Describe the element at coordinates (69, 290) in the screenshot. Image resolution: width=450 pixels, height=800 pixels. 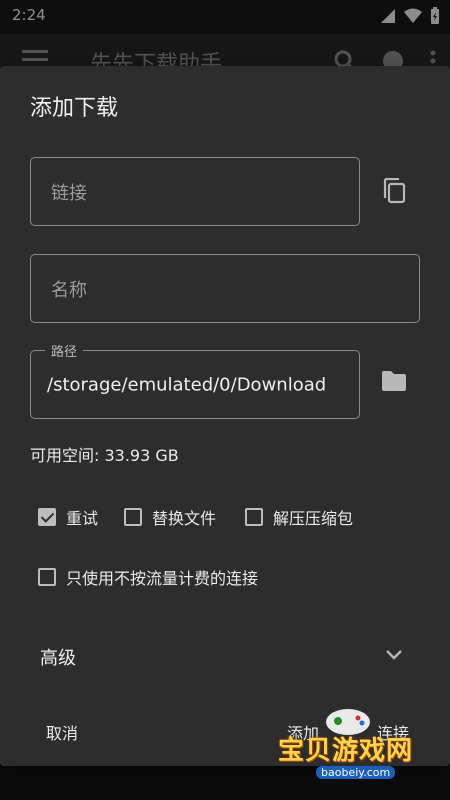
I see `name-placeholder: 名称` at that location.